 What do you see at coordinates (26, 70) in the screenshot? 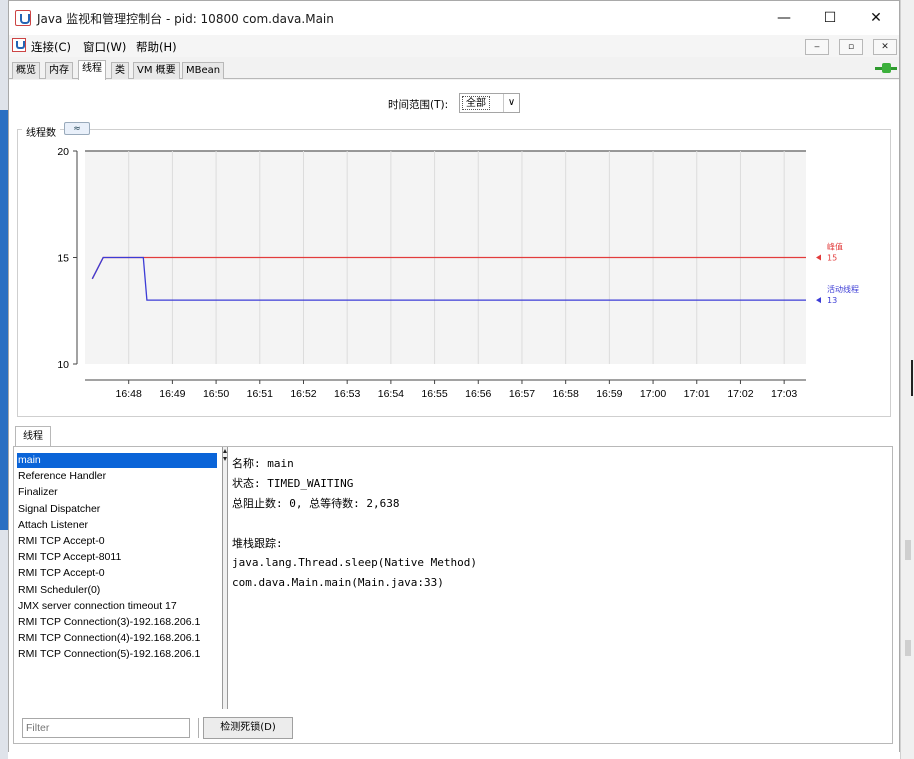
I see `tab-overview: 概览` at bounding box center [26, 70].